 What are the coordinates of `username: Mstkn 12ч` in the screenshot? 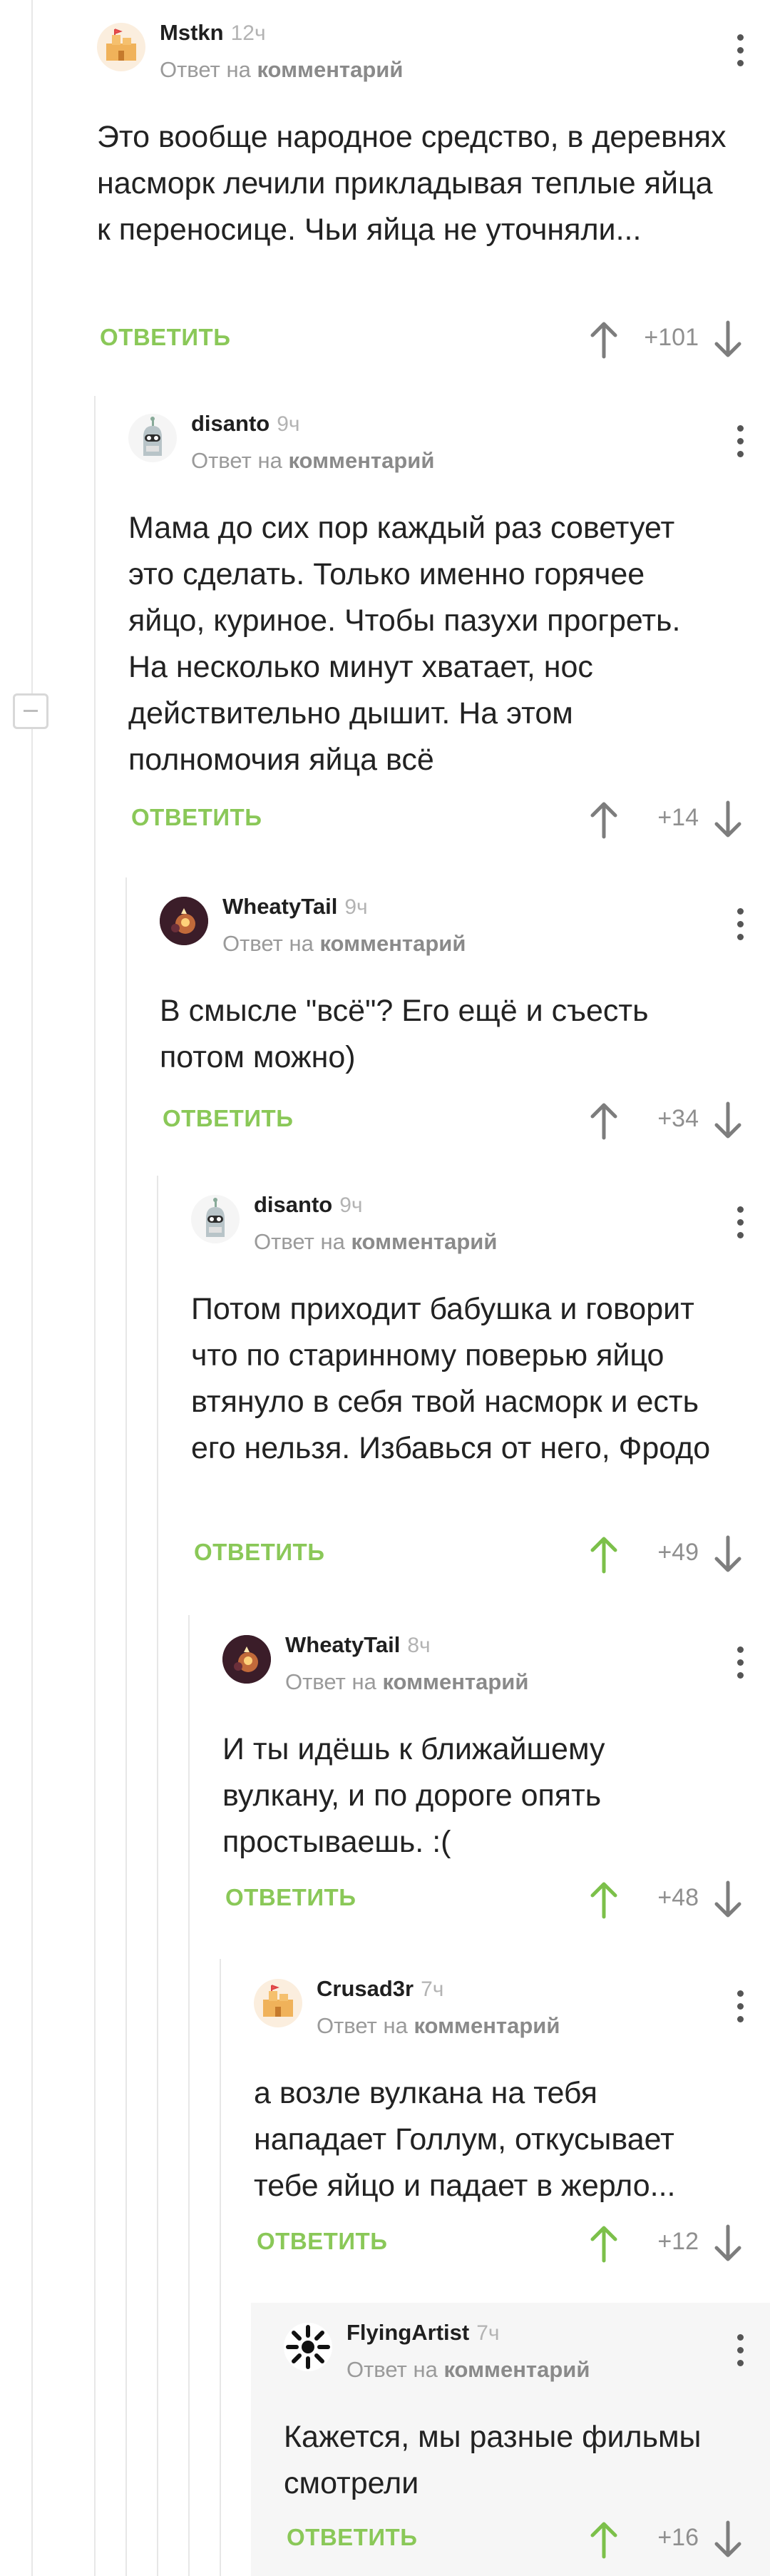 It's located at (213, 33).